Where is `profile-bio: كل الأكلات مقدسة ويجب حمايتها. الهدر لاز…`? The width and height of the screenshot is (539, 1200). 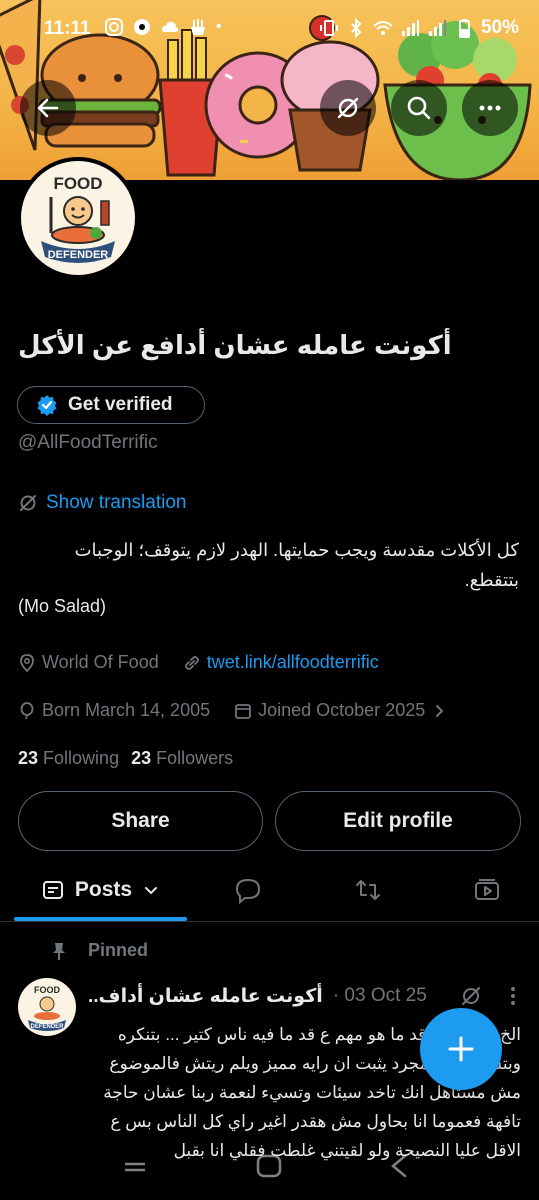 profile-bio: كل الأكلات مقدسة ويجب حمايتها. الهدر لاز… is located at coordinates (296, 565).